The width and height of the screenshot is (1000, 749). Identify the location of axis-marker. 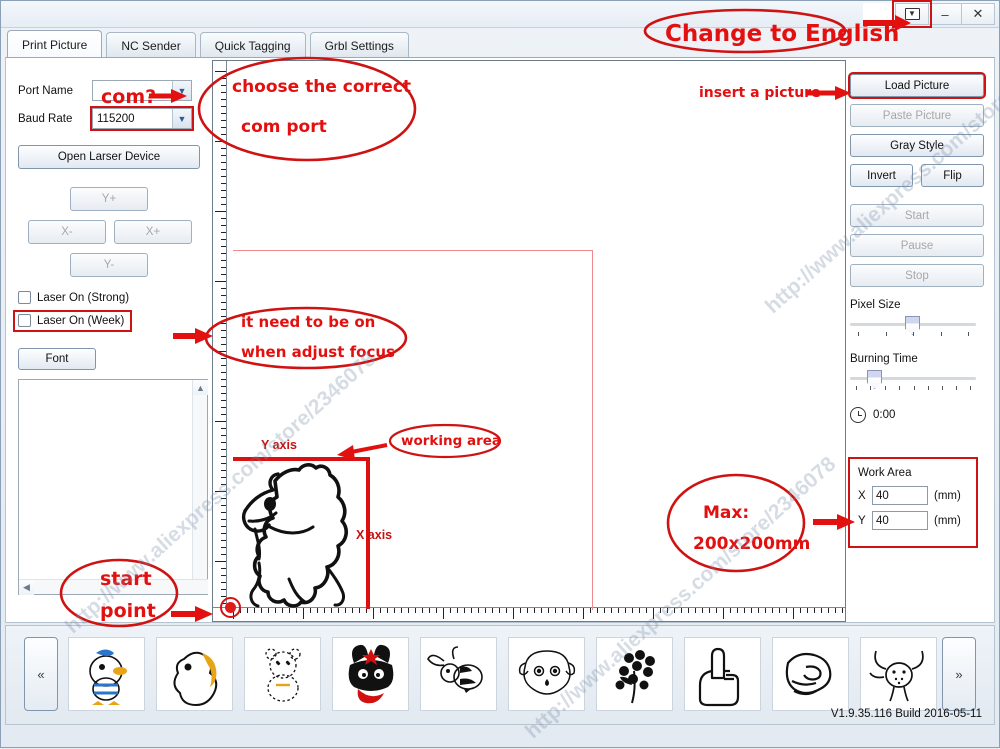
(301, 533).